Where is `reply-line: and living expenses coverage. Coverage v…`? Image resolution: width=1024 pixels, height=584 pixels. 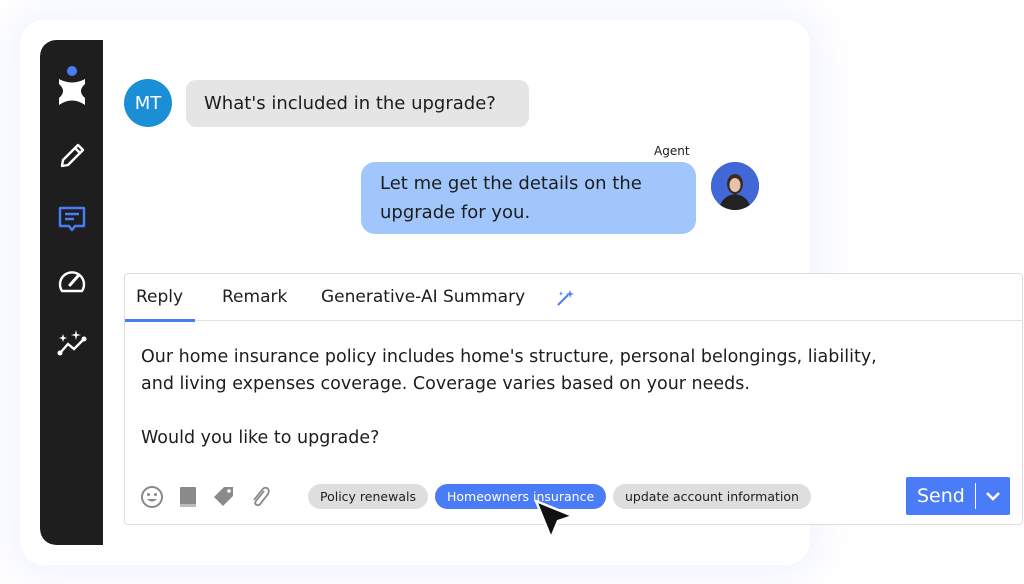
reply-line: and living expenses coverage. Coverage v… is located at coordinates (445, 384).